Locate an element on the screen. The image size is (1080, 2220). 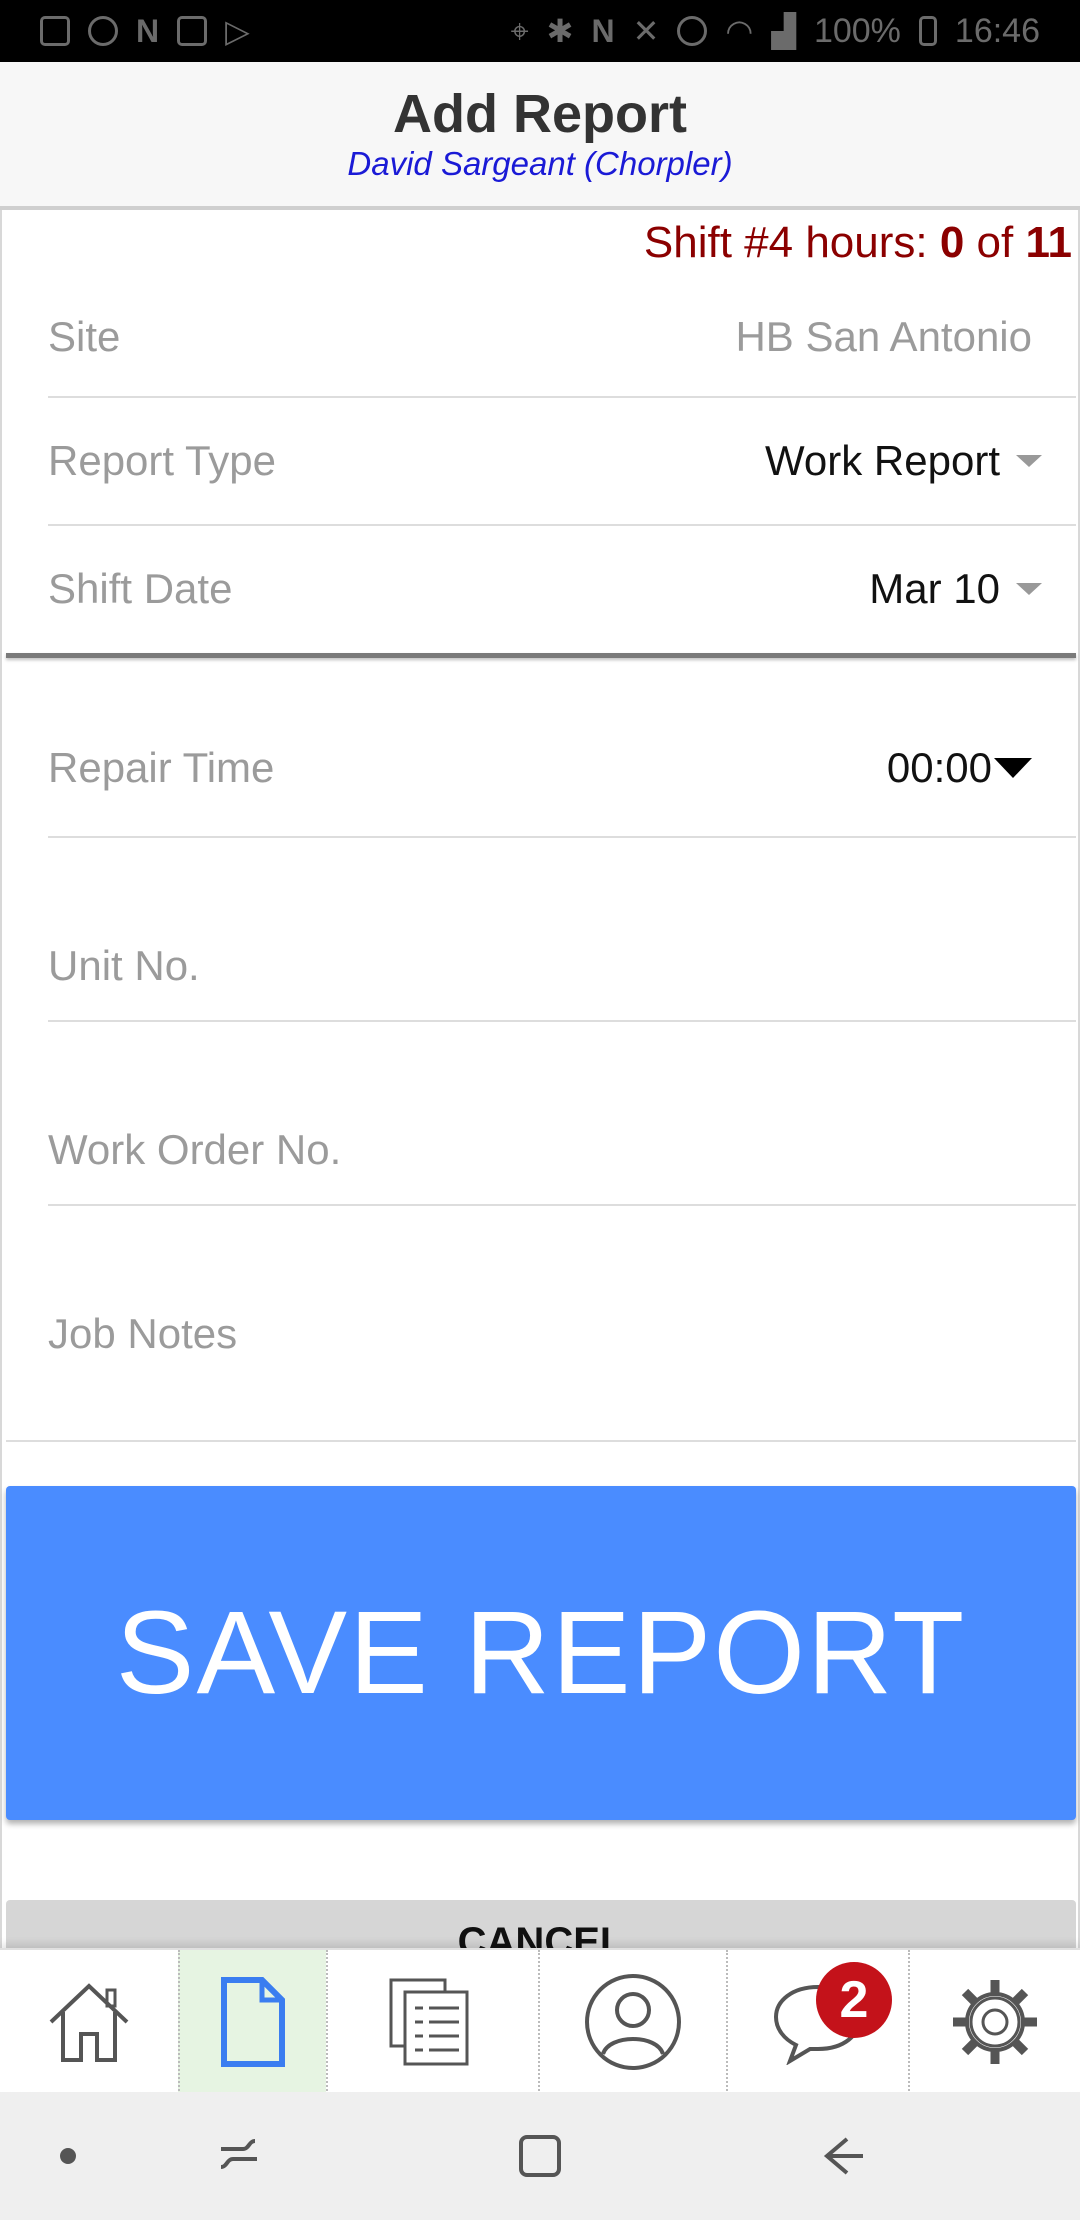
report-type-select: Report Type Work Report is located at coordinates (562, 462).